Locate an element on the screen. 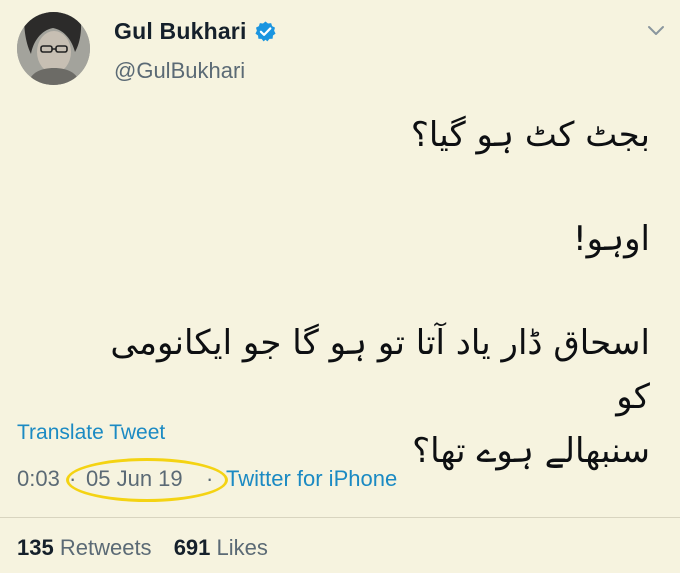 This screenshot has height=573, width=680. avatar is located at coordinates (53, 48).